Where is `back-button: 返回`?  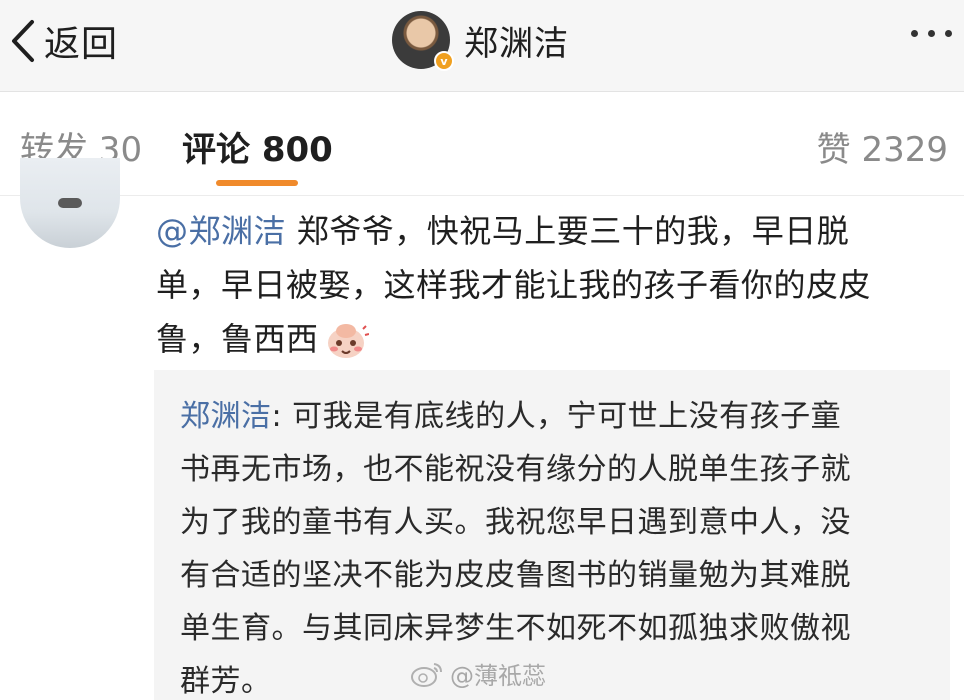 back-button: 返回 is located at coordinates (63, 41).